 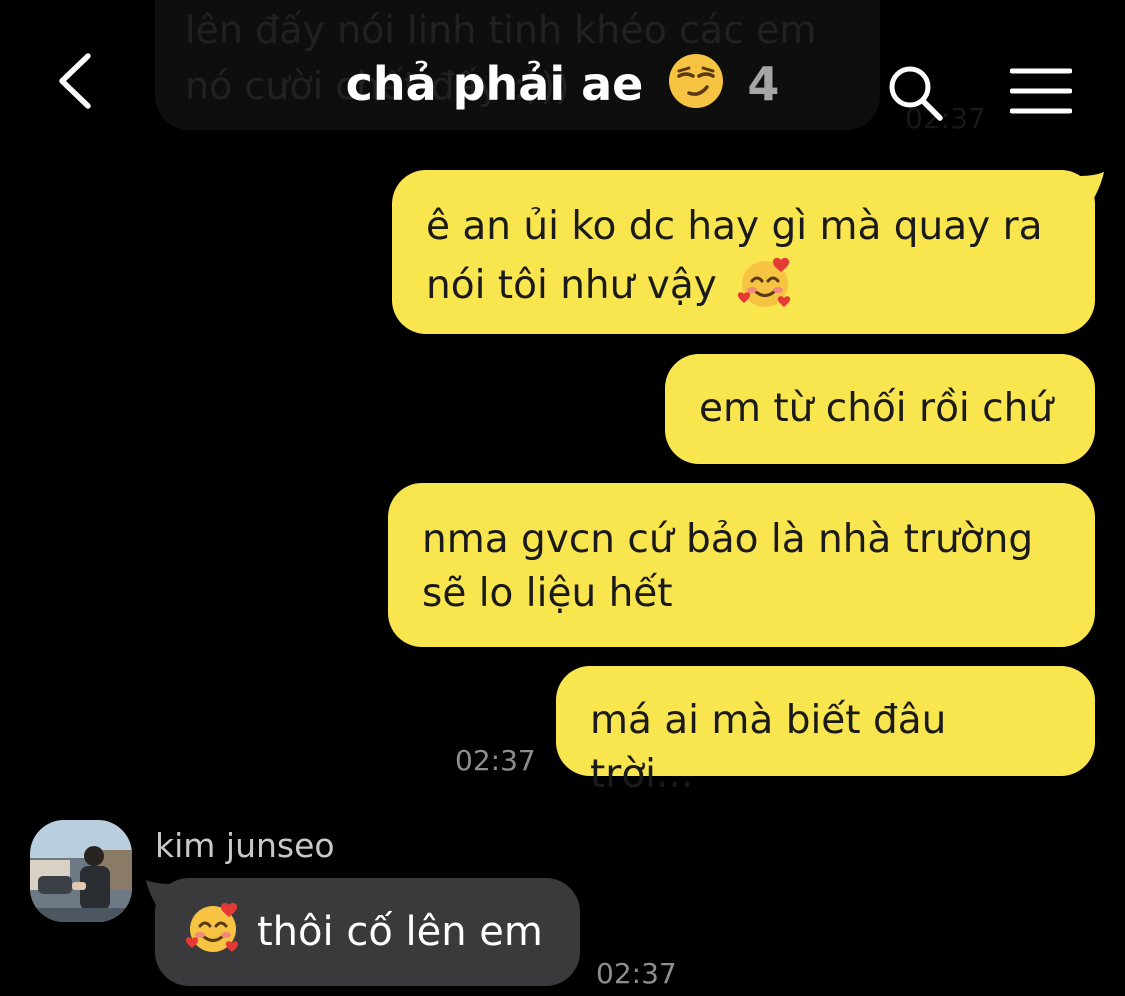 I want to click on chat-title-text: chả phải ae, so click(x=494, y=84).